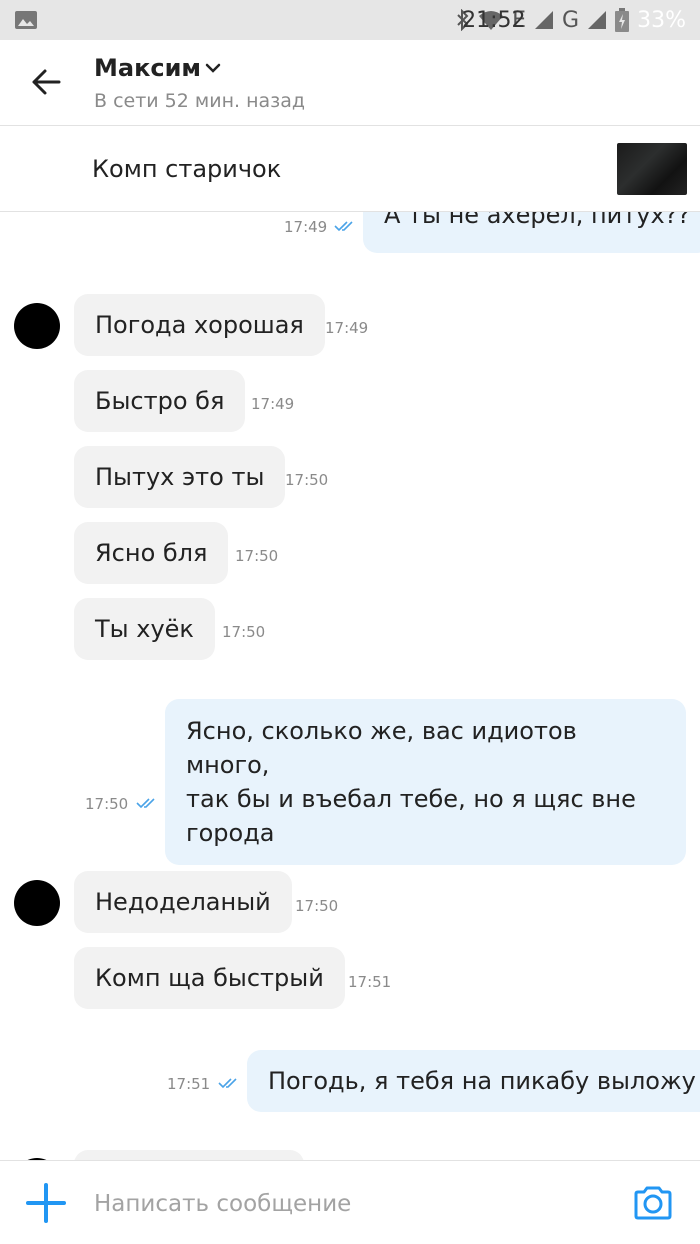  I want to click on message-line: так бы и въебал тебе, но я щяс вне, so click(411, 799).